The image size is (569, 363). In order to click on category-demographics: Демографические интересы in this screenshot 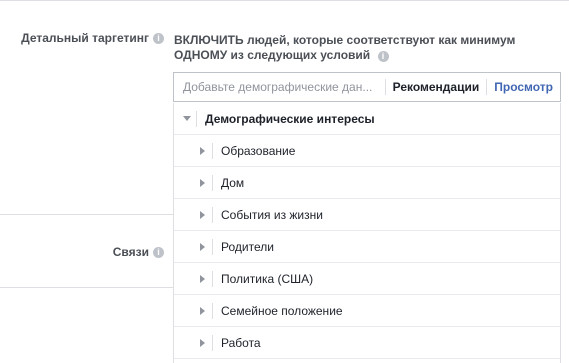, I will do `click(367, 119)`.